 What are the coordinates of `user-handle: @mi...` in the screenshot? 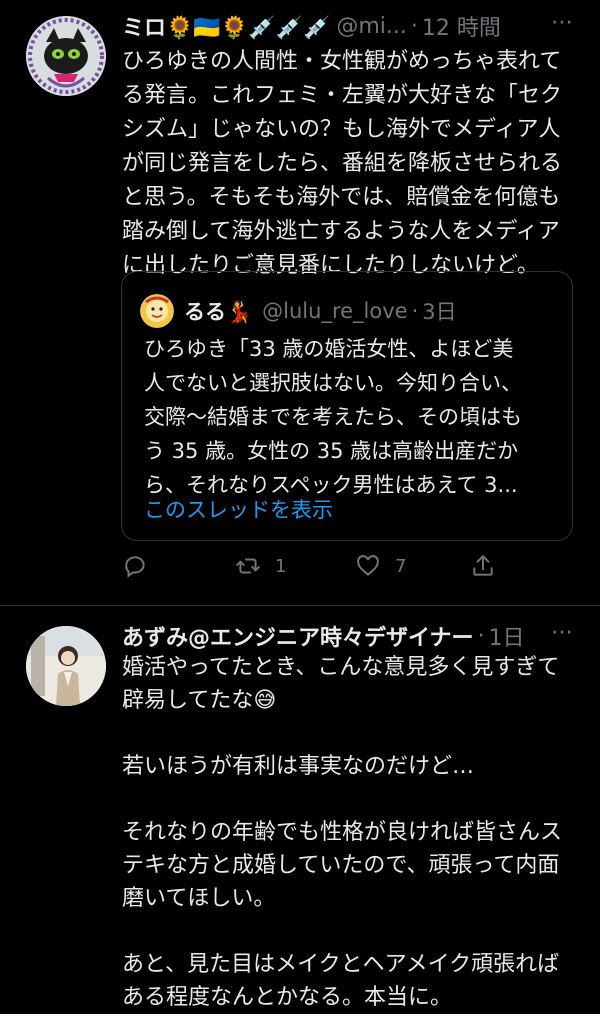 It's located at (371, 26).